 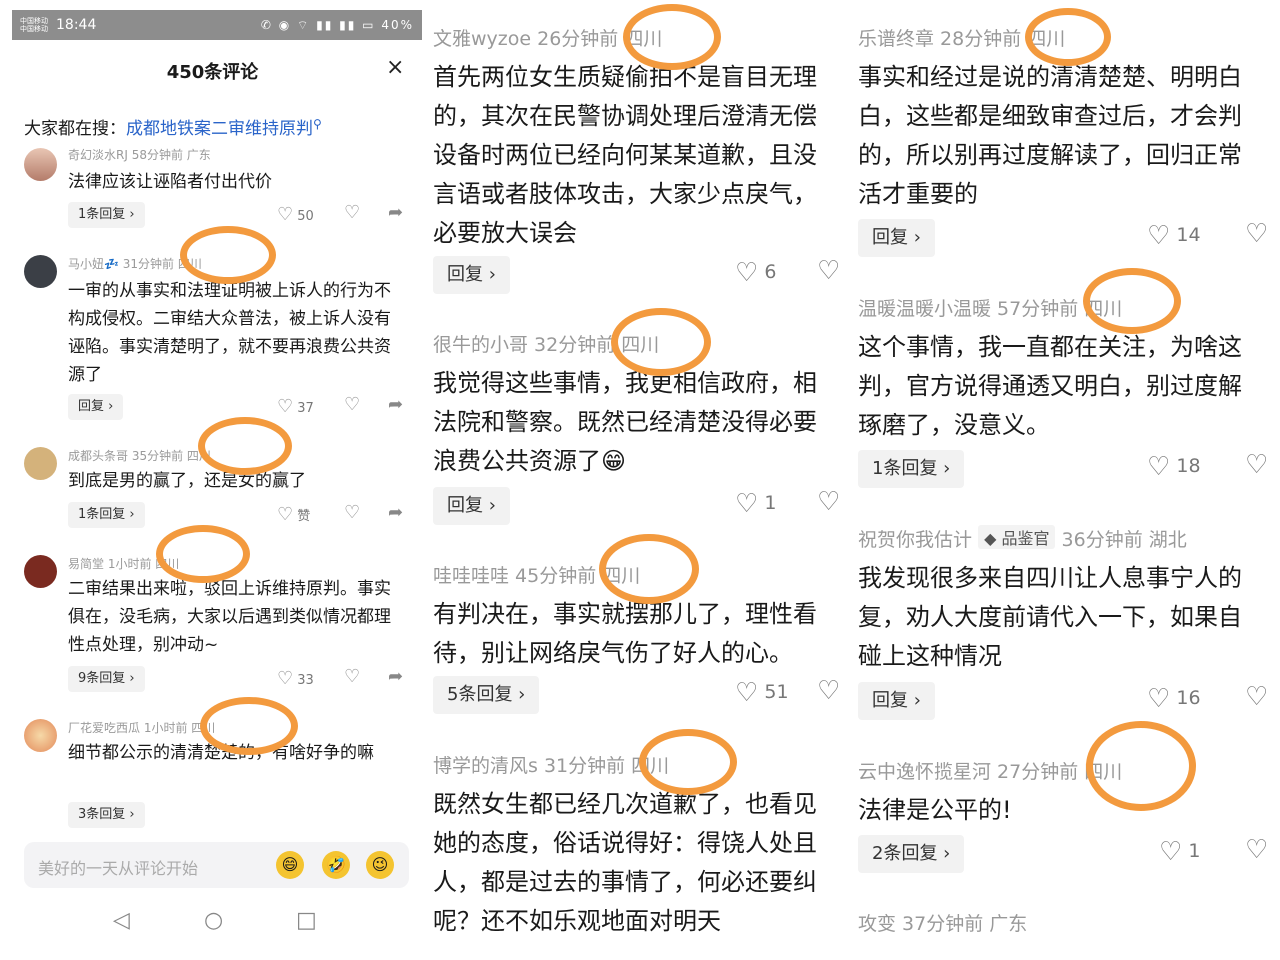 What do you see at coordinates (625, 116) in the screenshot?
I see `comment-line: 的，其次在民警协调处理后澄清无偿` at bounding box center [625, 116].